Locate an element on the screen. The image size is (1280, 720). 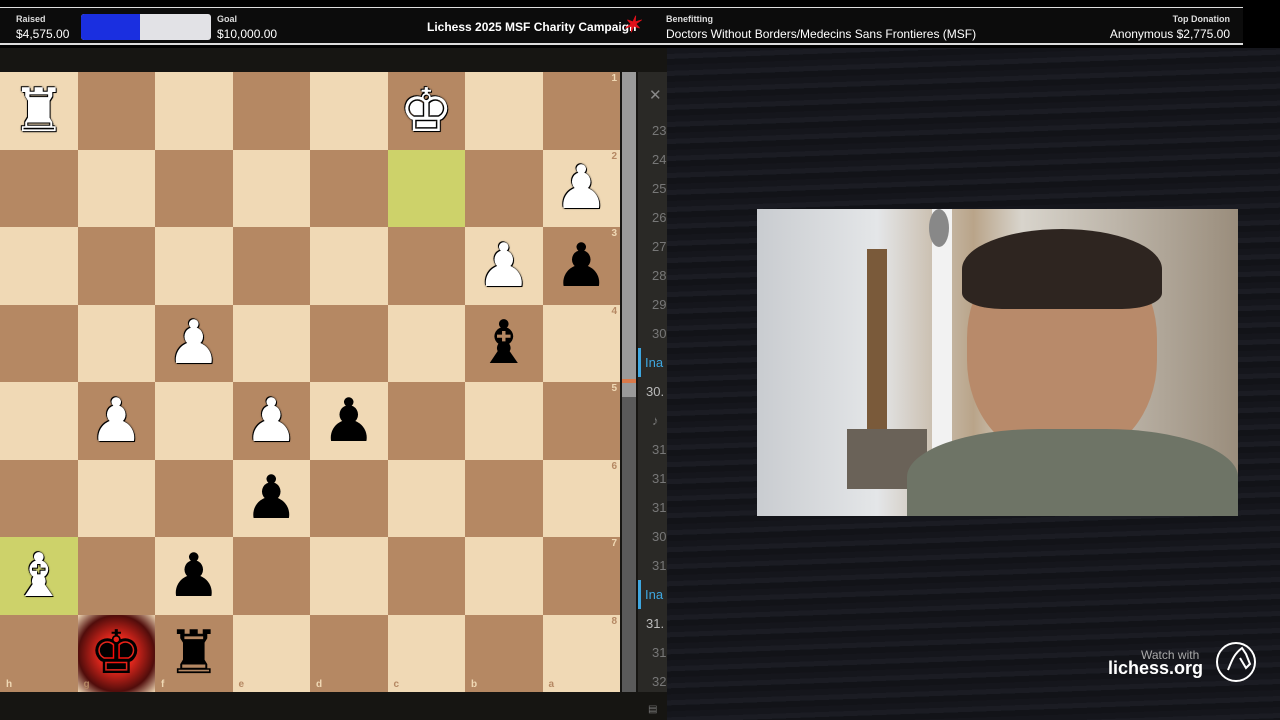
move-entry: 23 is located at coordinates (652, 130).